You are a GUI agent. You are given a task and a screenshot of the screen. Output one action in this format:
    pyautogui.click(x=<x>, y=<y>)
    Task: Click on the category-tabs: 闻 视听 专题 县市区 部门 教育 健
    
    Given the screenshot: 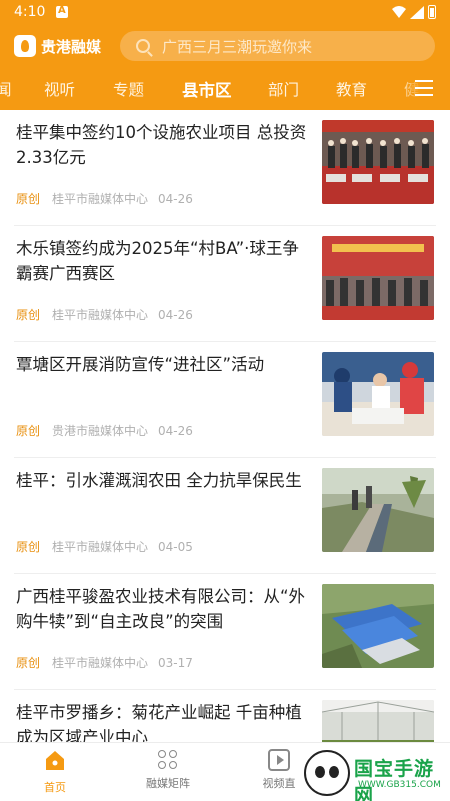 What is the action you would take?
    pyautogui.click(x=225, y=90)
    